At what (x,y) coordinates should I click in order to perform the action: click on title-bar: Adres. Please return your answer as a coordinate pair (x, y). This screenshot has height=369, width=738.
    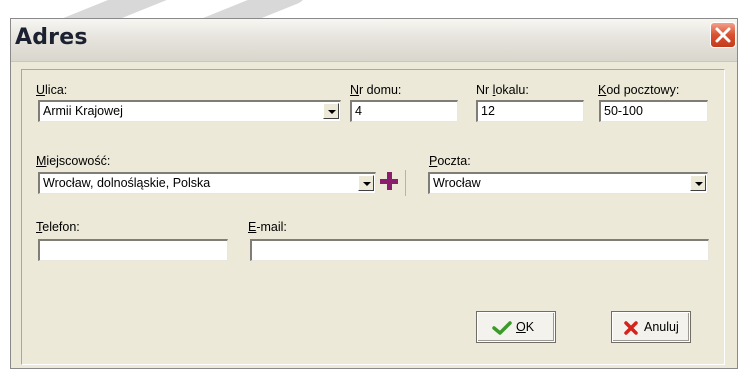
    Looking at the image, I should click on (374, 40).